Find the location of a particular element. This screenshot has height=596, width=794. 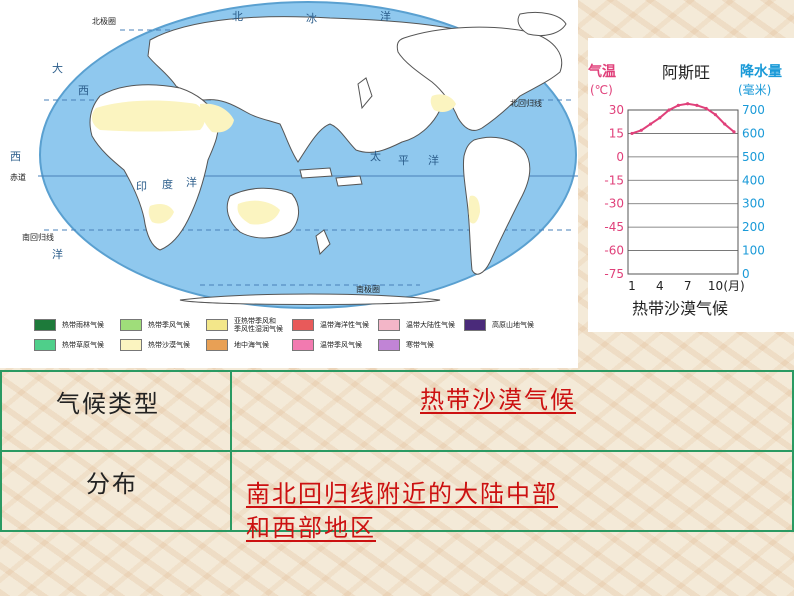

pacific-ocean-char-2: 平 is located at coordinates (403, 160).